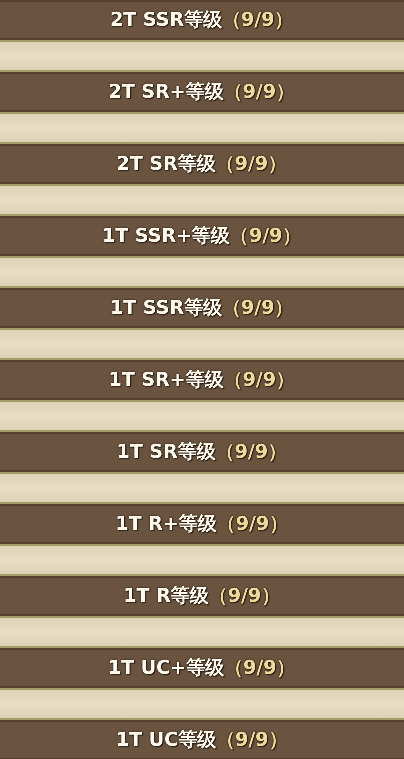  Describe the element at coordinates (166, 452) in the screenshot. I see `tier-label: 1T SR等级` at that location.